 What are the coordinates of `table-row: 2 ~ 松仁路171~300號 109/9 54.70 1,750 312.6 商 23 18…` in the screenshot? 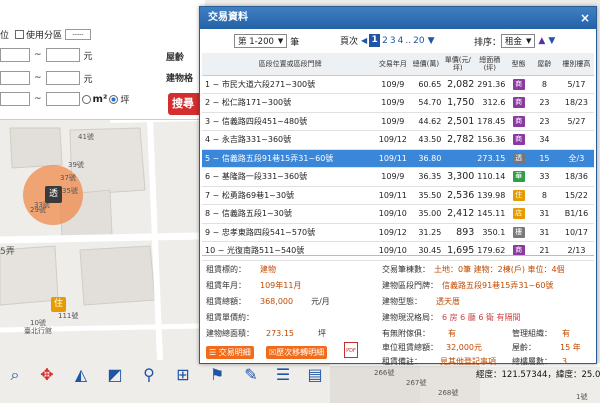 It's located at (398, 103).